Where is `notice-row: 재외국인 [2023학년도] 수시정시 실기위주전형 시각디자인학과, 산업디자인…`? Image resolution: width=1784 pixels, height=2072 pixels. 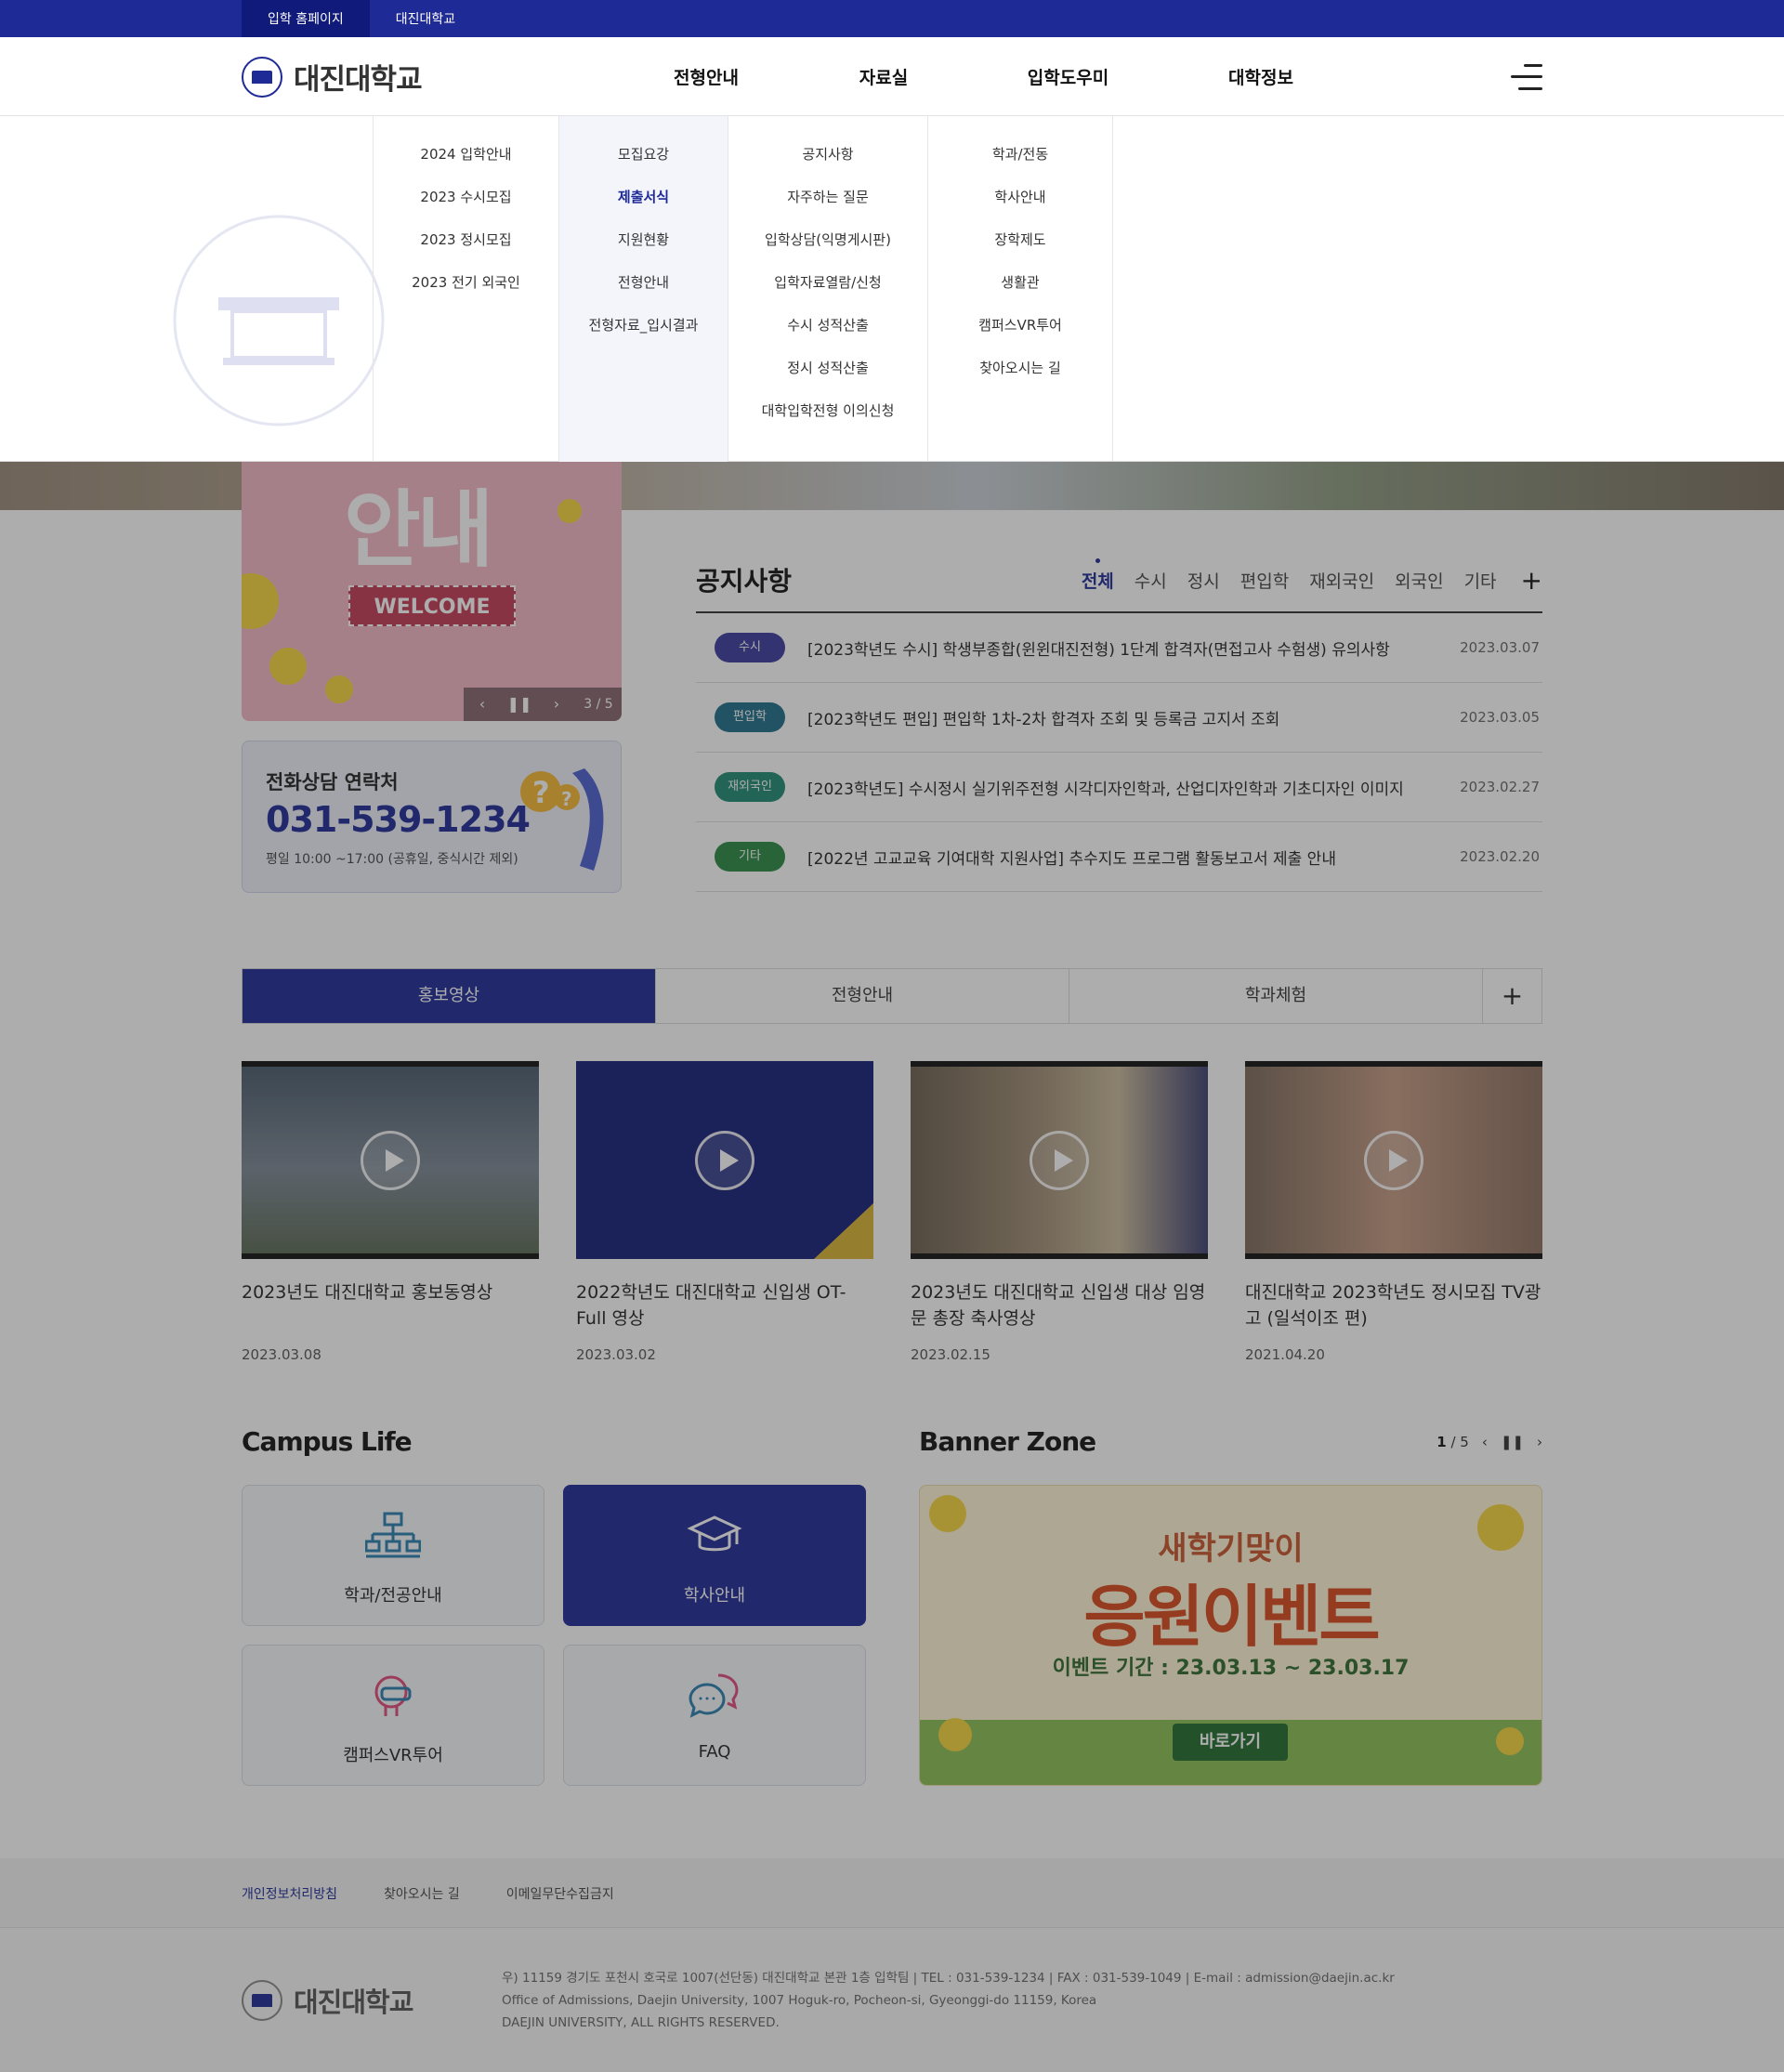 notice-row: 재외국인 [2023학년도] 수시정시 실기위주전형 시각디자인학과, 산업디자인… is located at coordinates (1119, 787).